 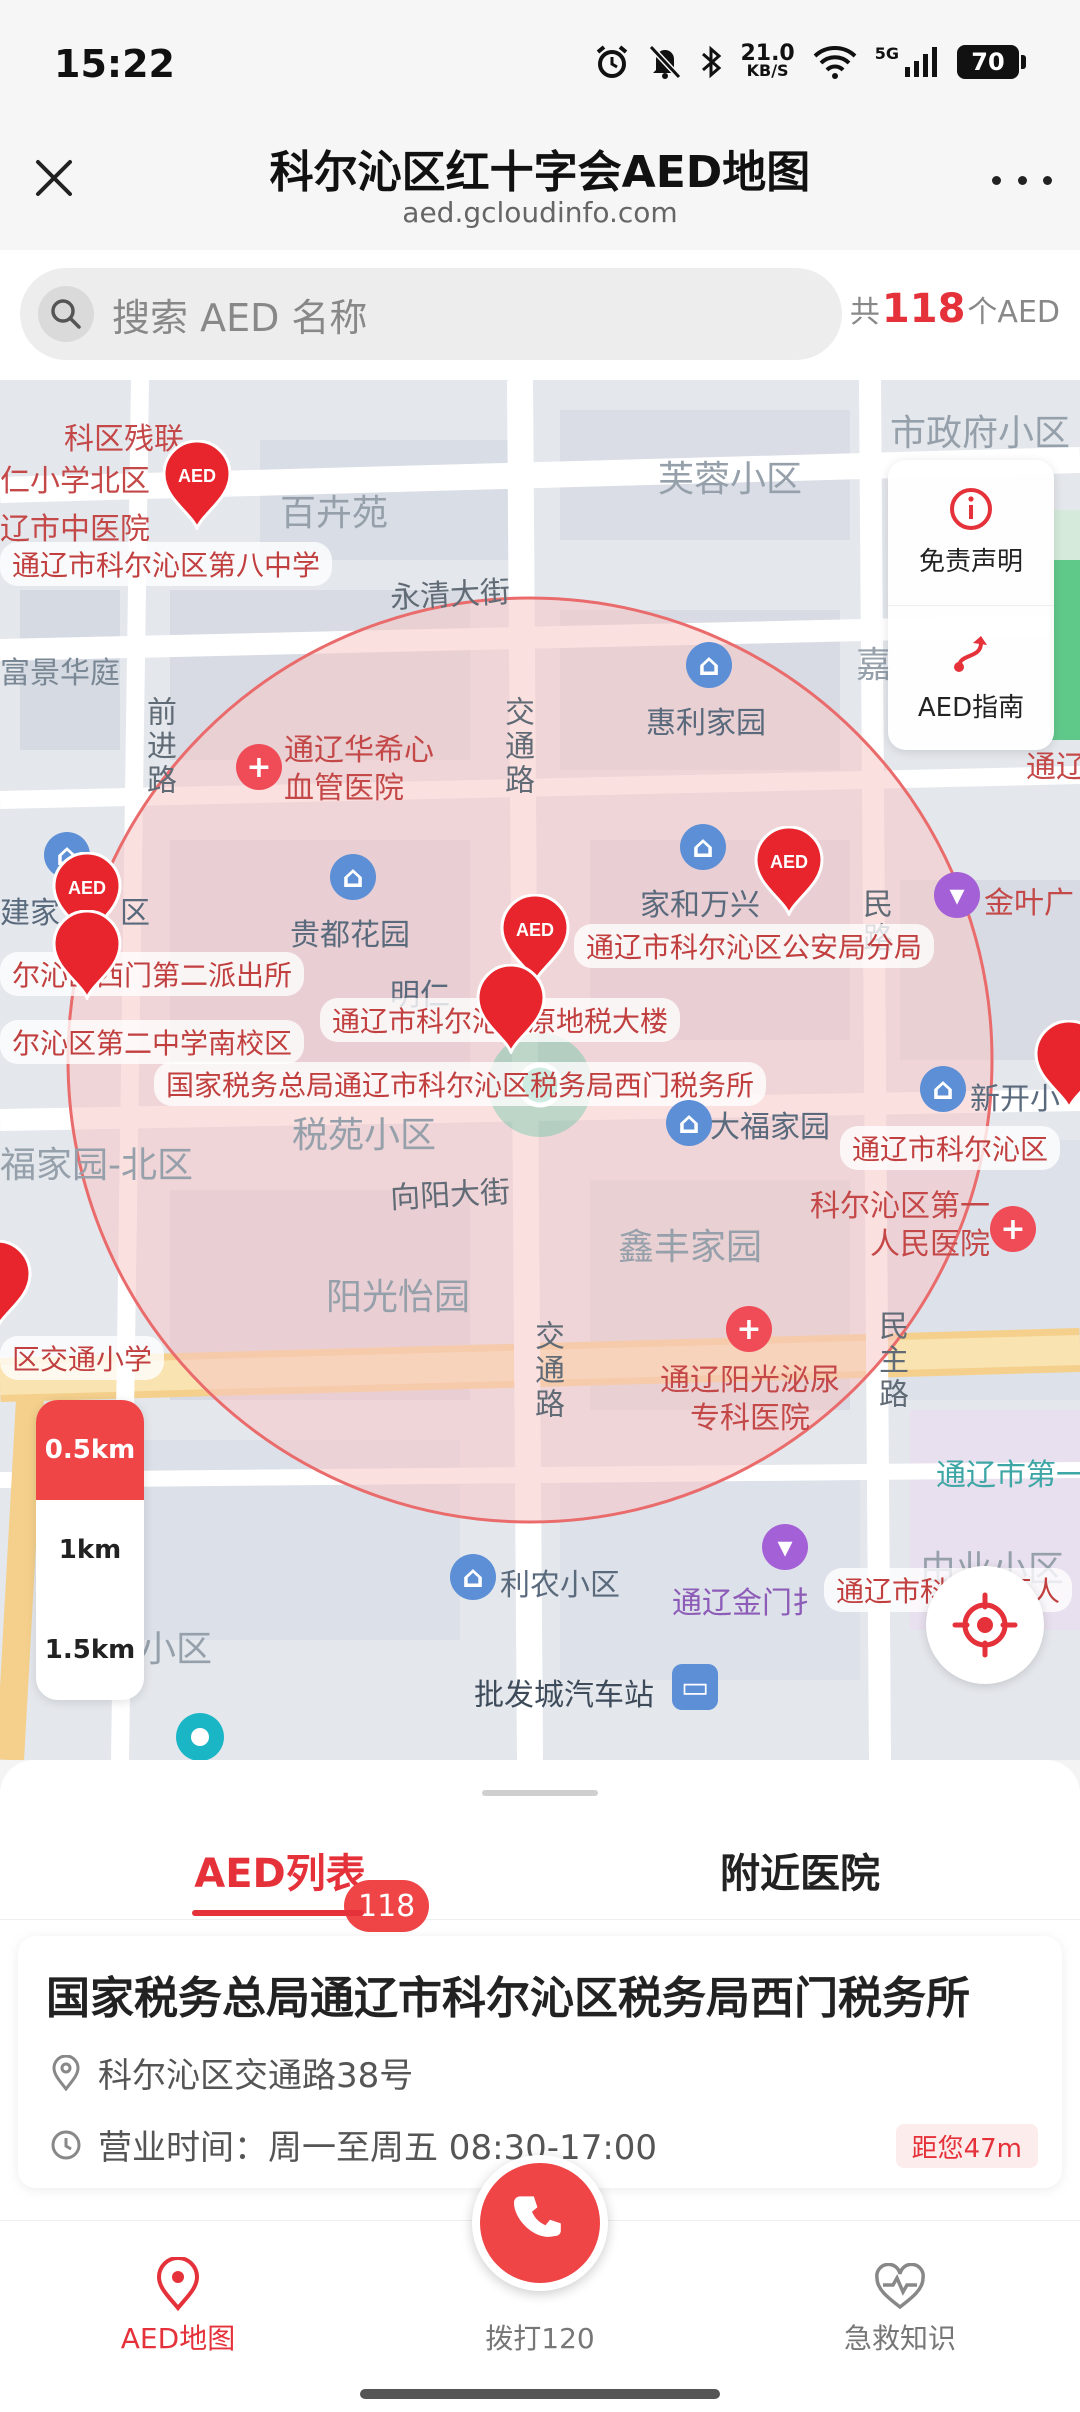 I want to click on map-label: 家和万兴, so click(x=700, y=905).